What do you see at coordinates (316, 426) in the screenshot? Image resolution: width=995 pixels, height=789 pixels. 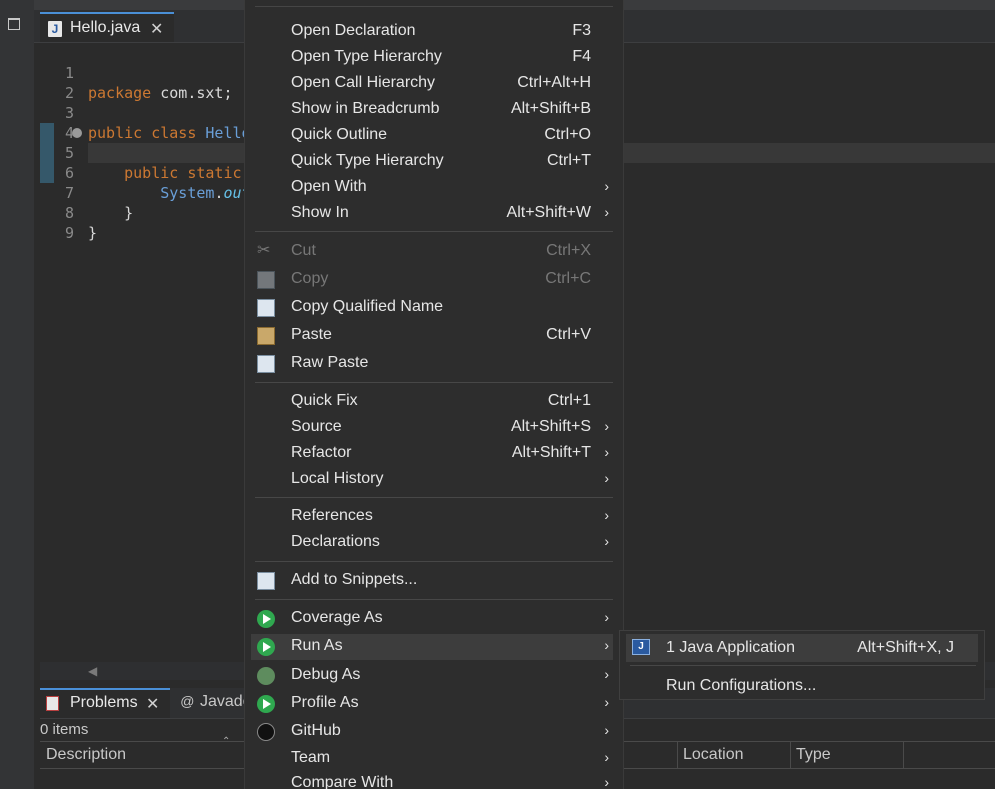 I see `menu-item-label: Source` at bounding box center [316, 426].